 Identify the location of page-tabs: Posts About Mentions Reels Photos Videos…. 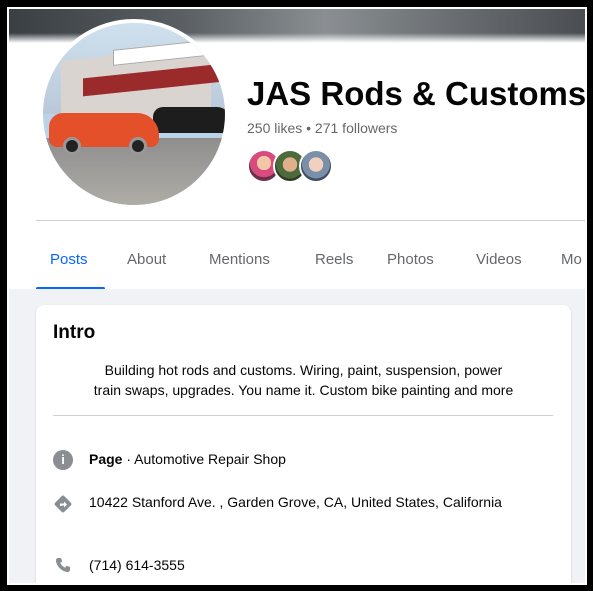
(310, 262).